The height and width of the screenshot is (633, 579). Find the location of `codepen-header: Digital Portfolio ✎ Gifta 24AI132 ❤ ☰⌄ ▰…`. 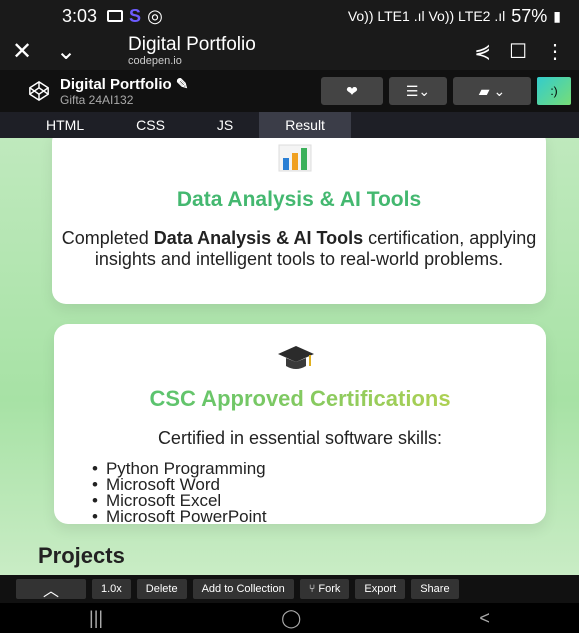

codepen-header: Digital Portfolio ✎ Gifta 24AI132 ❤ ☰⌄ ▰… is located at coordinates (289, 91).